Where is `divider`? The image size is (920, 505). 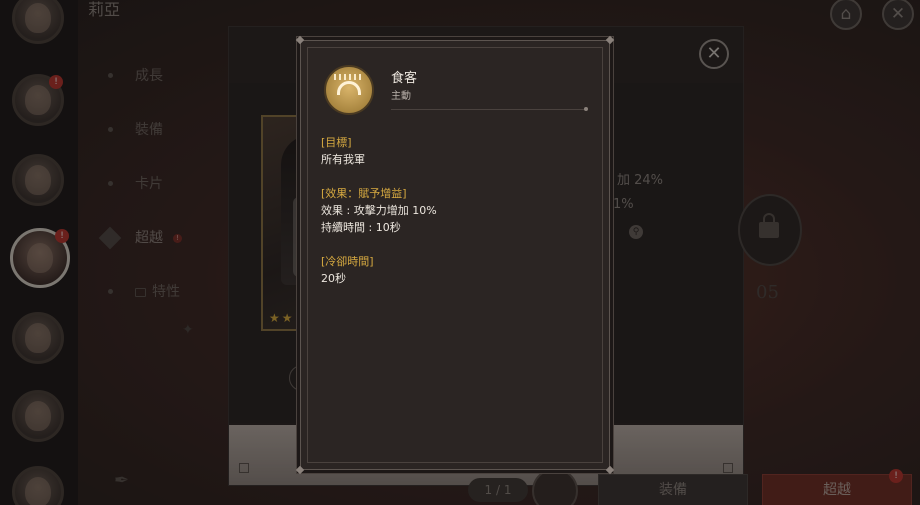 divider is located at coordinates (489, 109).